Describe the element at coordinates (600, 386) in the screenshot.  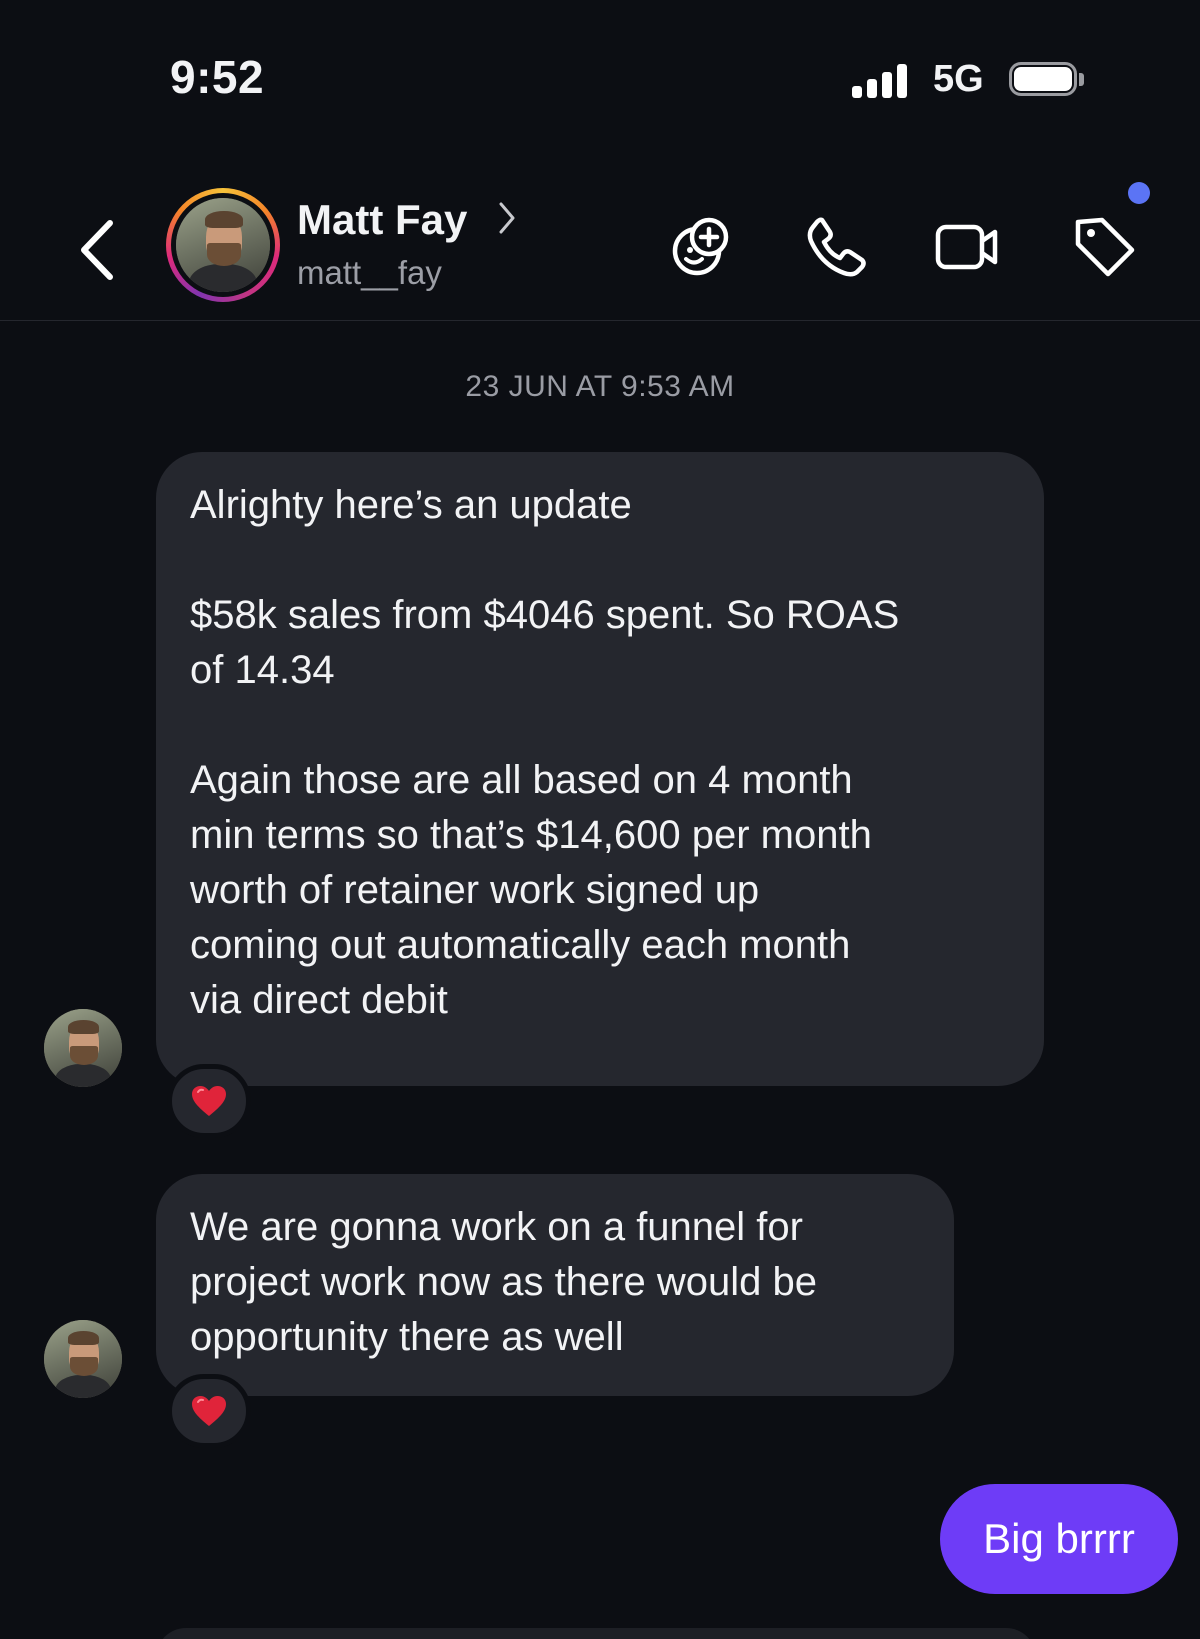
I see `message-timestamp: 23 JUN AT 9:53 AM` at that location.